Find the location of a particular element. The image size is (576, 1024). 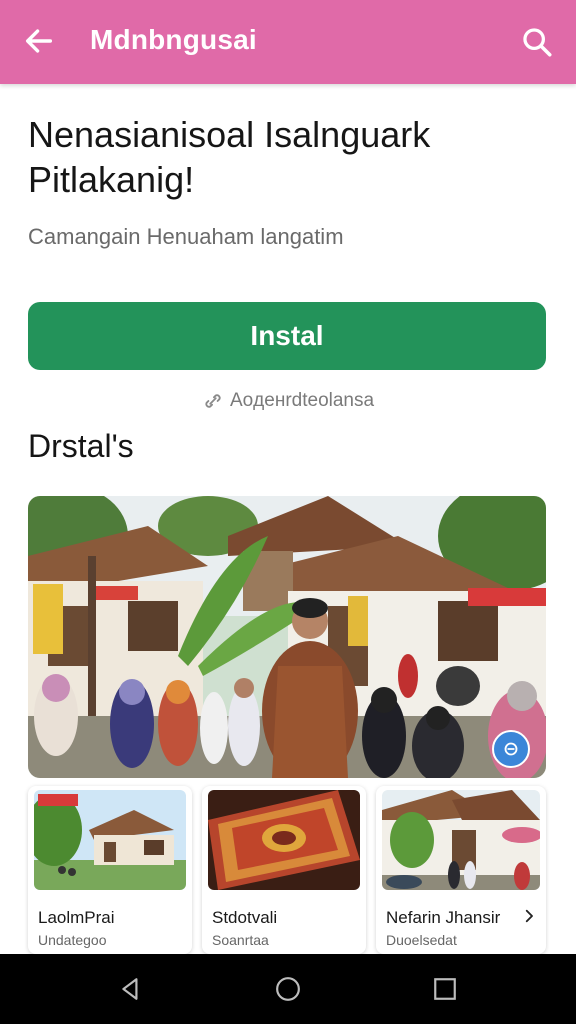

card-subtitle: Soanrtaa is located at coordinates (240, 940).